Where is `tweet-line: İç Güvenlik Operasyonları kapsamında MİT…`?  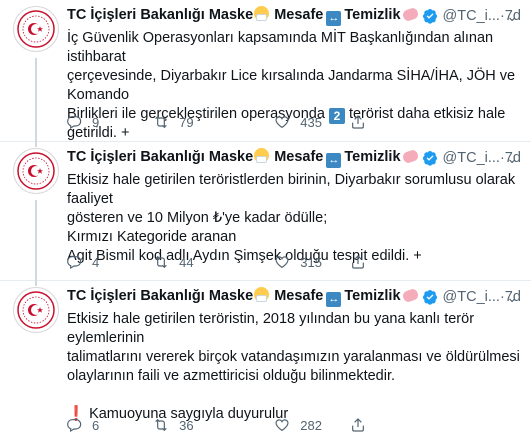
tweet-line: İç Güvenlik Operasyonları kapsamında MİT… is located at coordinates (280, 47).